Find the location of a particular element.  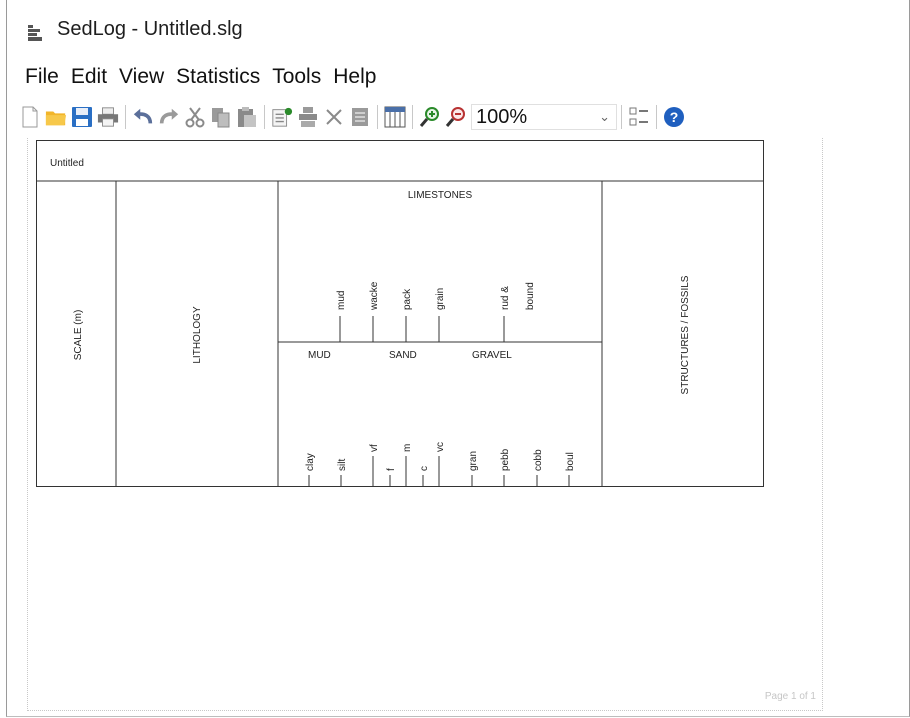

title-bar: SedLog - Untitled.slg is located at coordinates (458, 29).